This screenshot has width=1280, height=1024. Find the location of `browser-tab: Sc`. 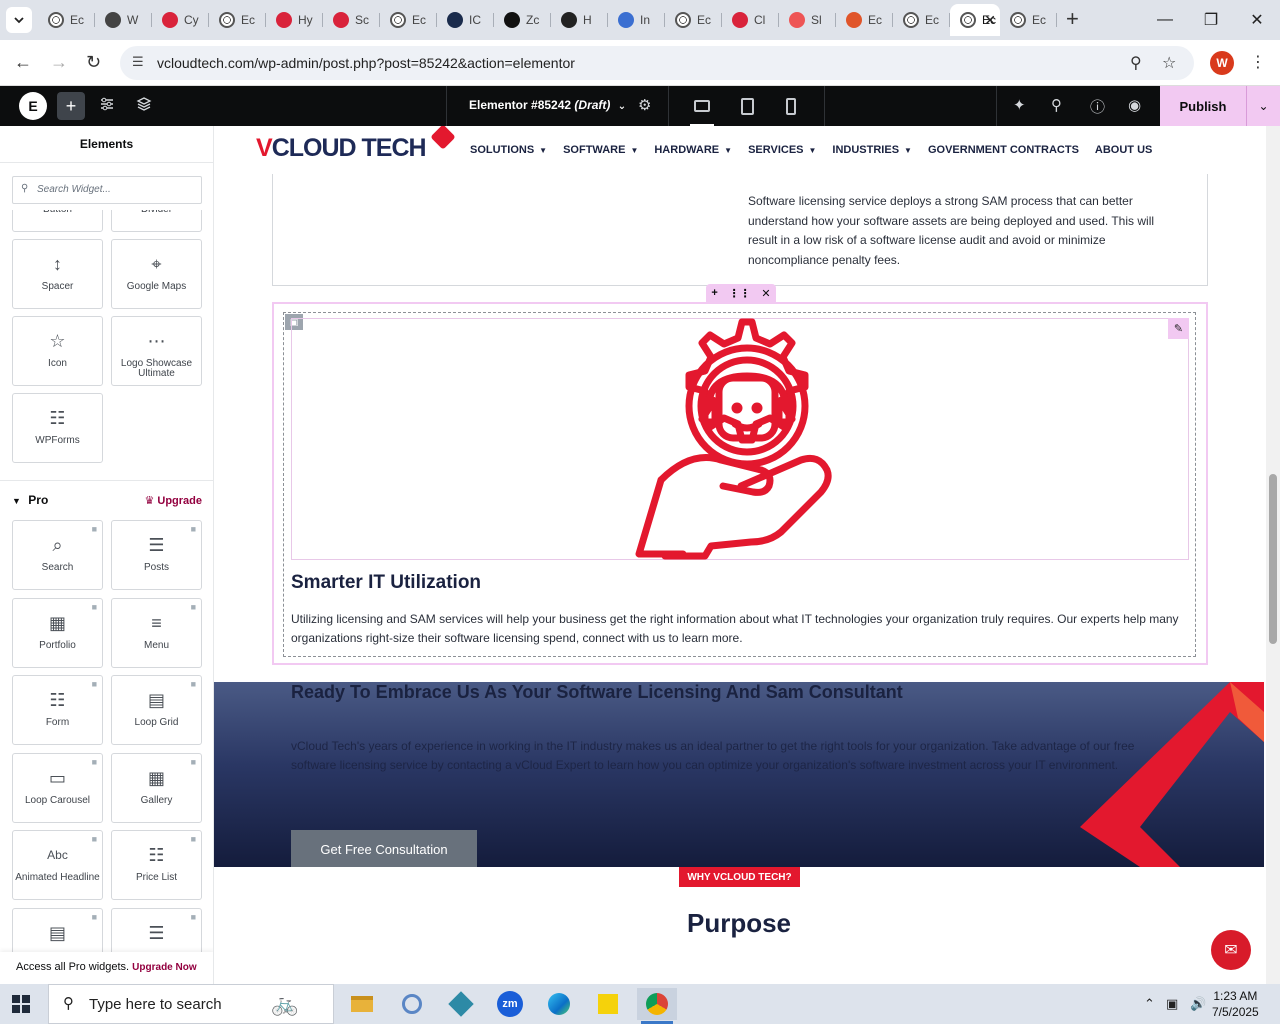

browser-tab: Sc is located at coordinates (351, 20).